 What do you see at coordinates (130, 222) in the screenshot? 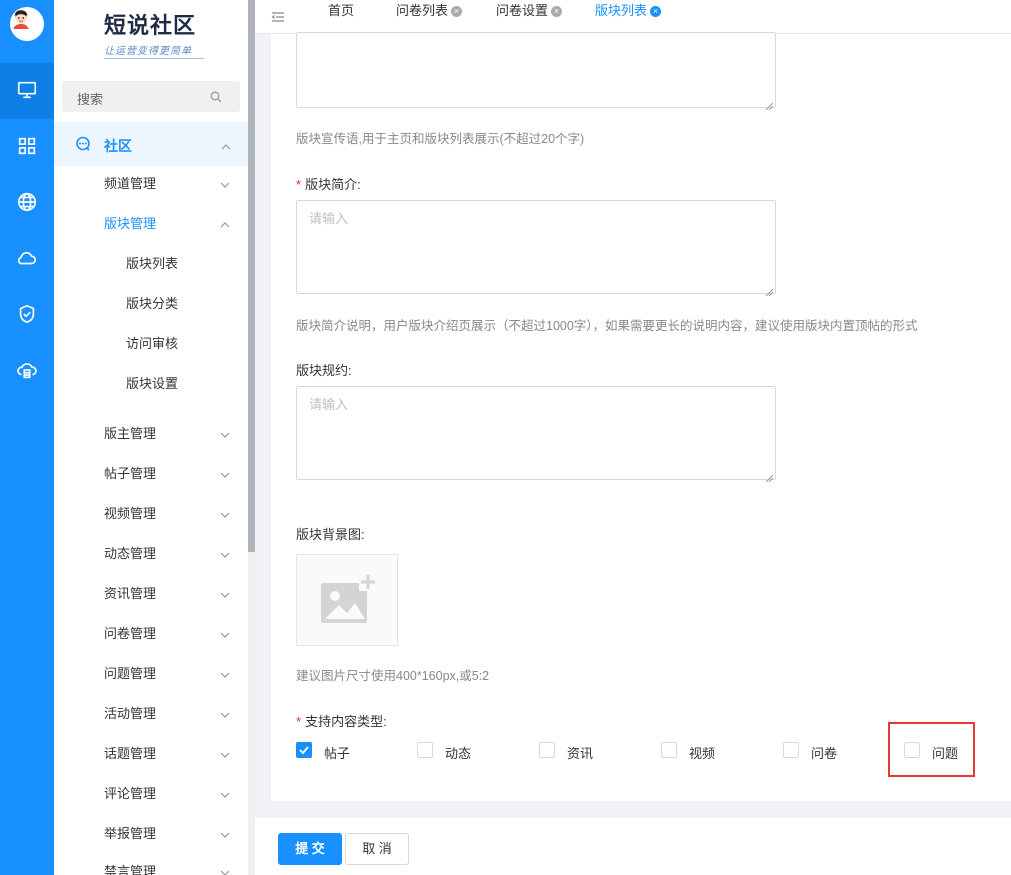
I see `sidebar-item-board: 版块管理` at bounding box center [130, 222].